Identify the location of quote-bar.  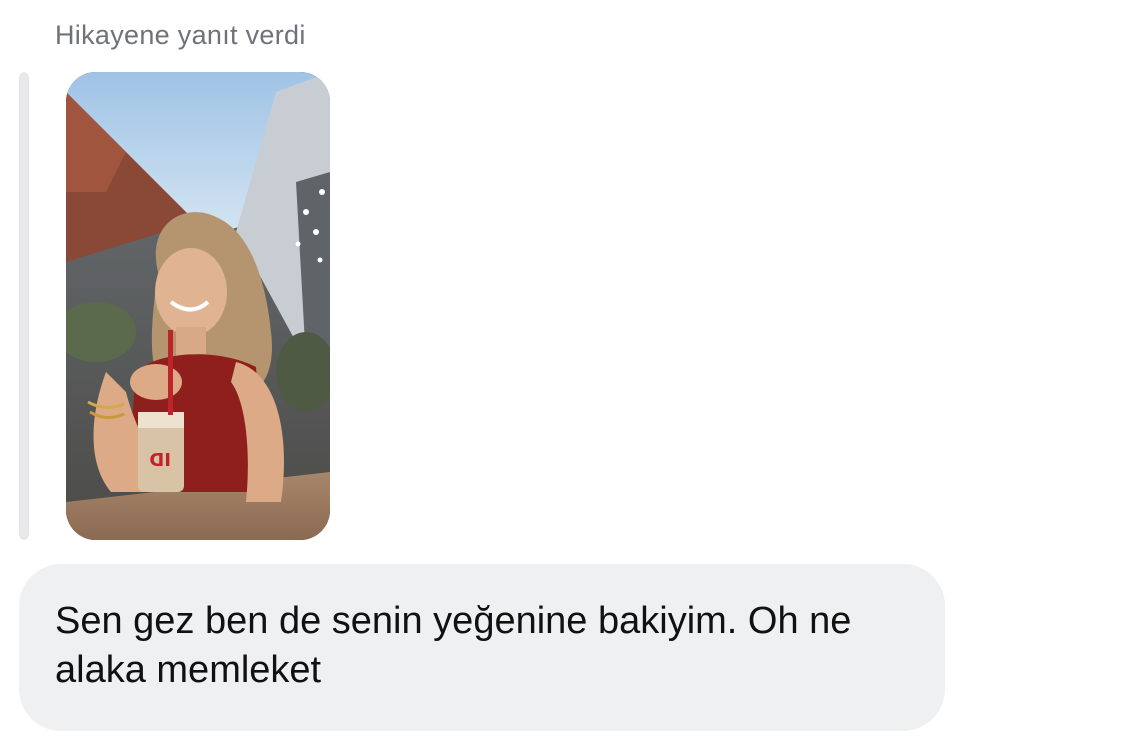
(24, 306).